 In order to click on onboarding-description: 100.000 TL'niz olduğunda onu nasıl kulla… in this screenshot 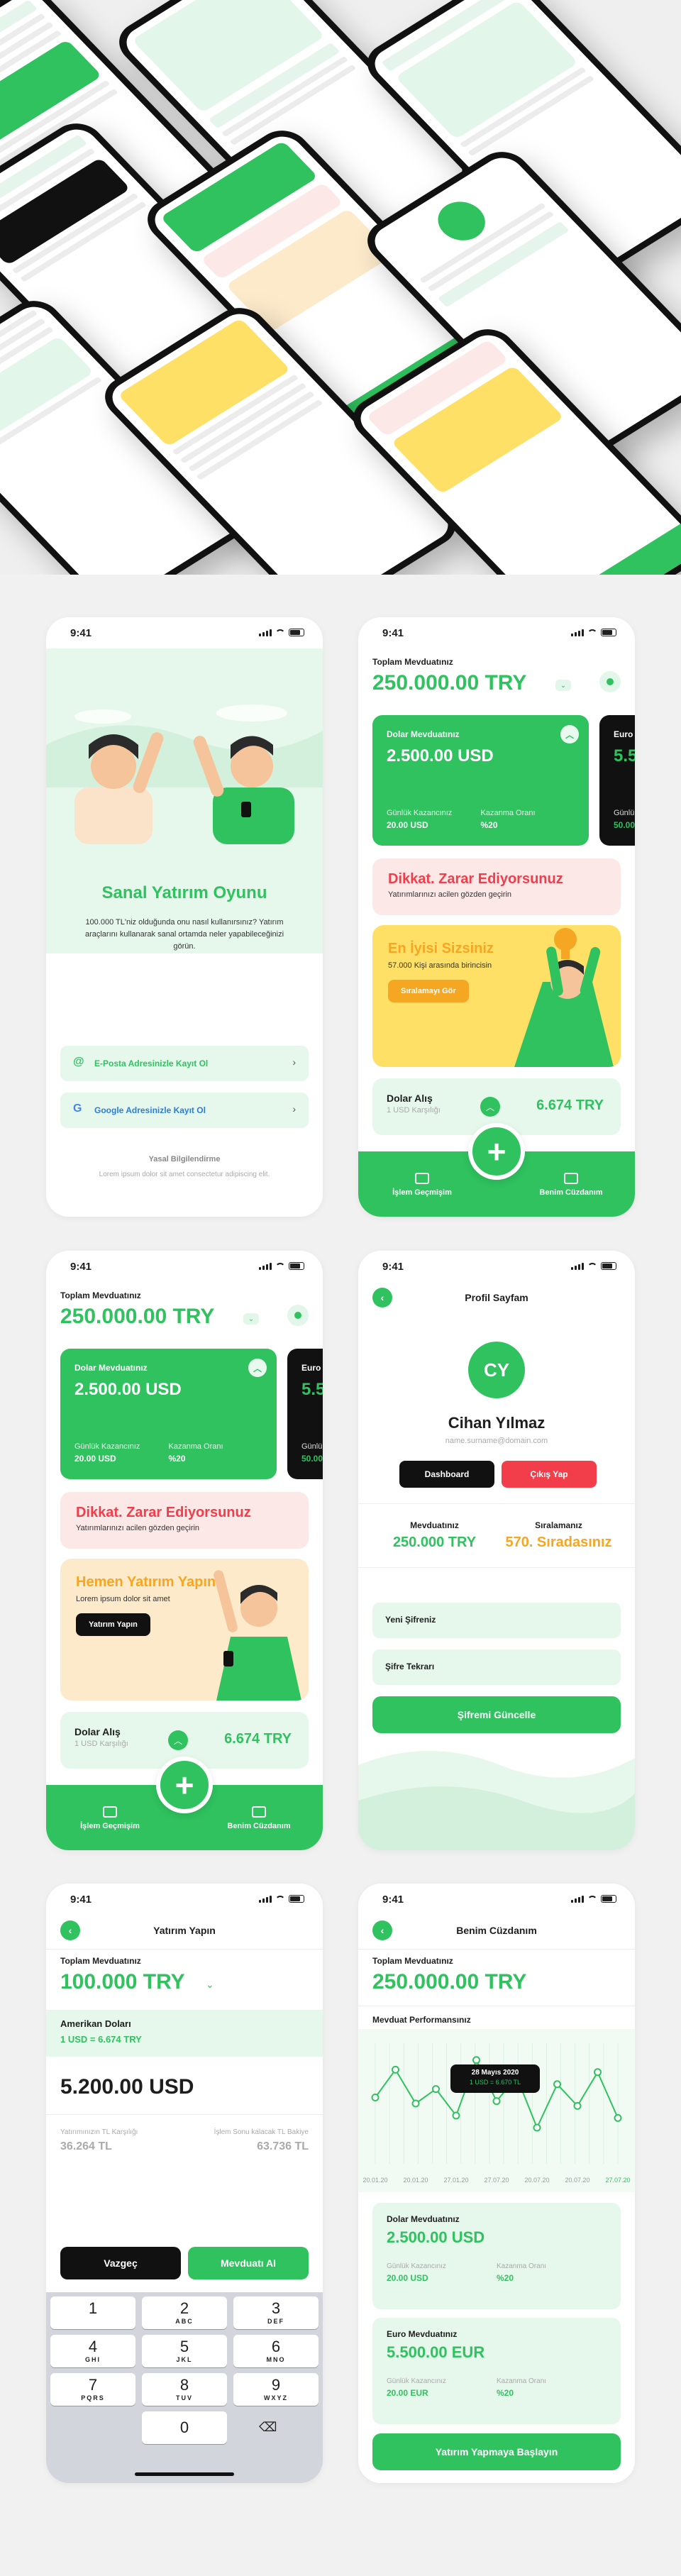, I will do `click(184, 934)`.